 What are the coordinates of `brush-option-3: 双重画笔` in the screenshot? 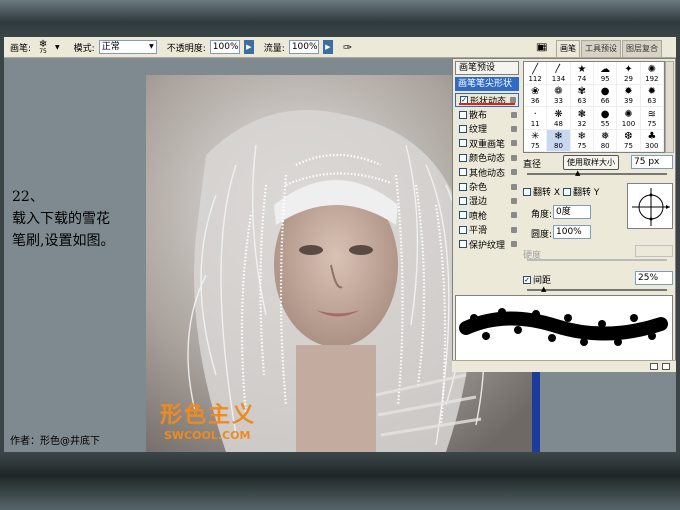 It's located at (487, 143).